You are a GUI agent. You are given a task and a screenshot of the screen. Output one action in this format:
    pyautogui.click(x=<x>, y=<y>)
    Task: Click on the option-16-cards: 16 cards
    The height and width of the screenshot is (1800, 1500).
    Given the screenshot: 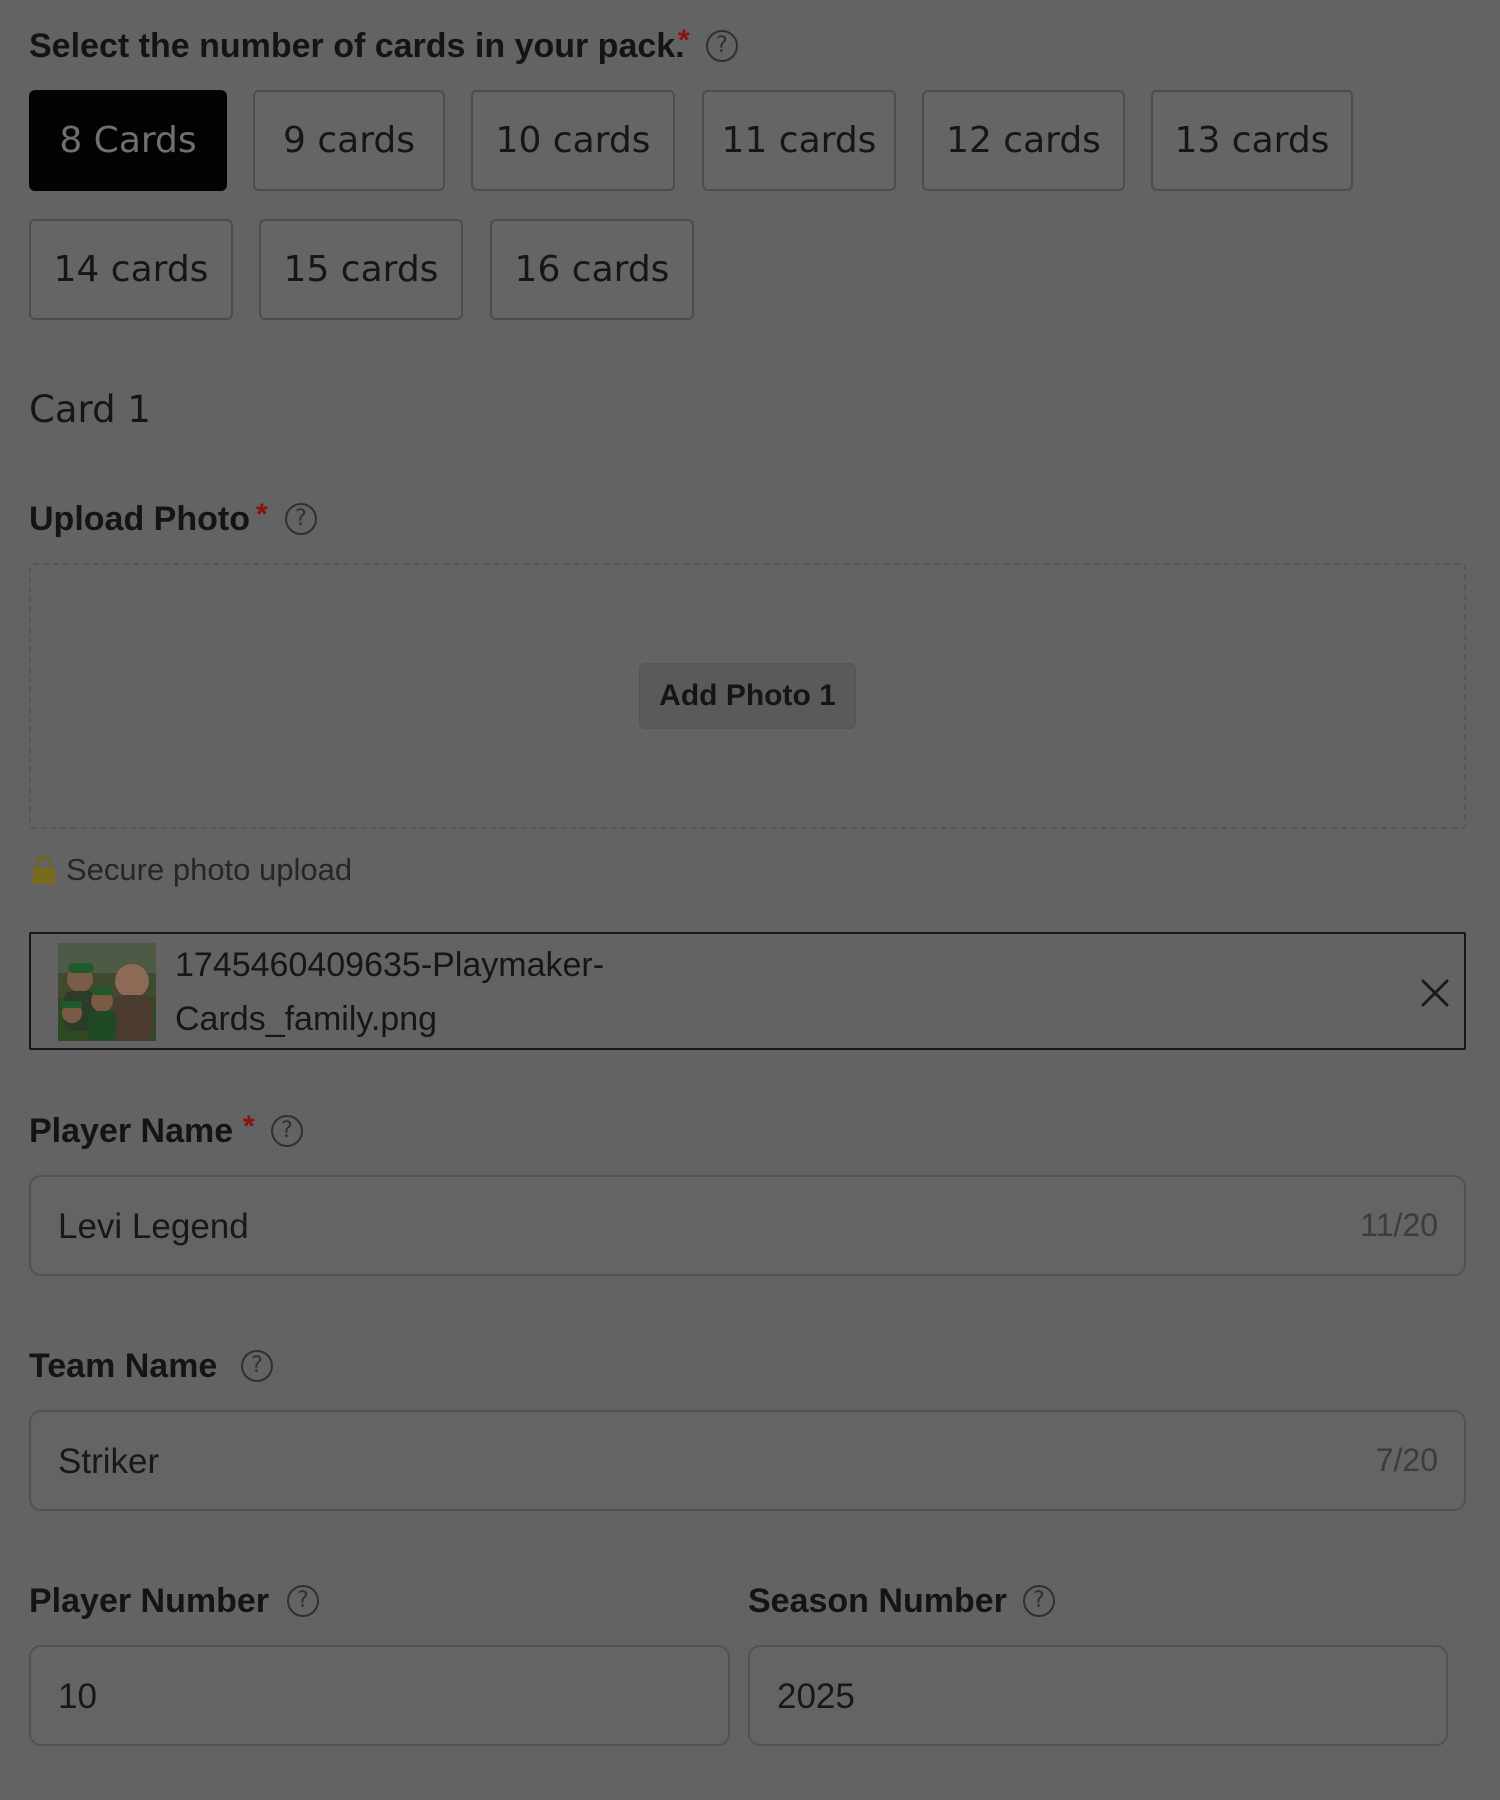 What is the action you would take?
    pyautogui.click(x=592, y=269)
    